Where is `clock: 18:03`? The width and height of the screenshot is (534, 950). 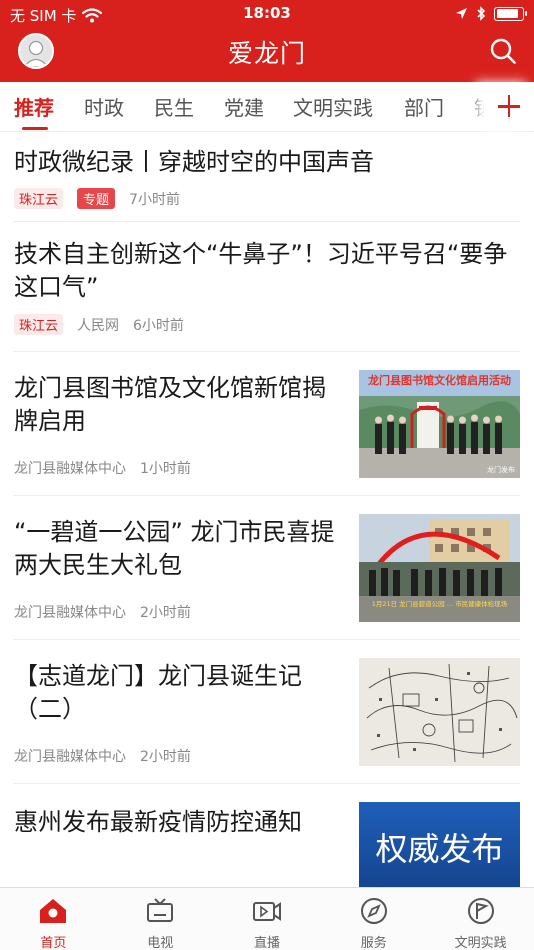 clock: 18:03 is located at coordinates (267, 13).